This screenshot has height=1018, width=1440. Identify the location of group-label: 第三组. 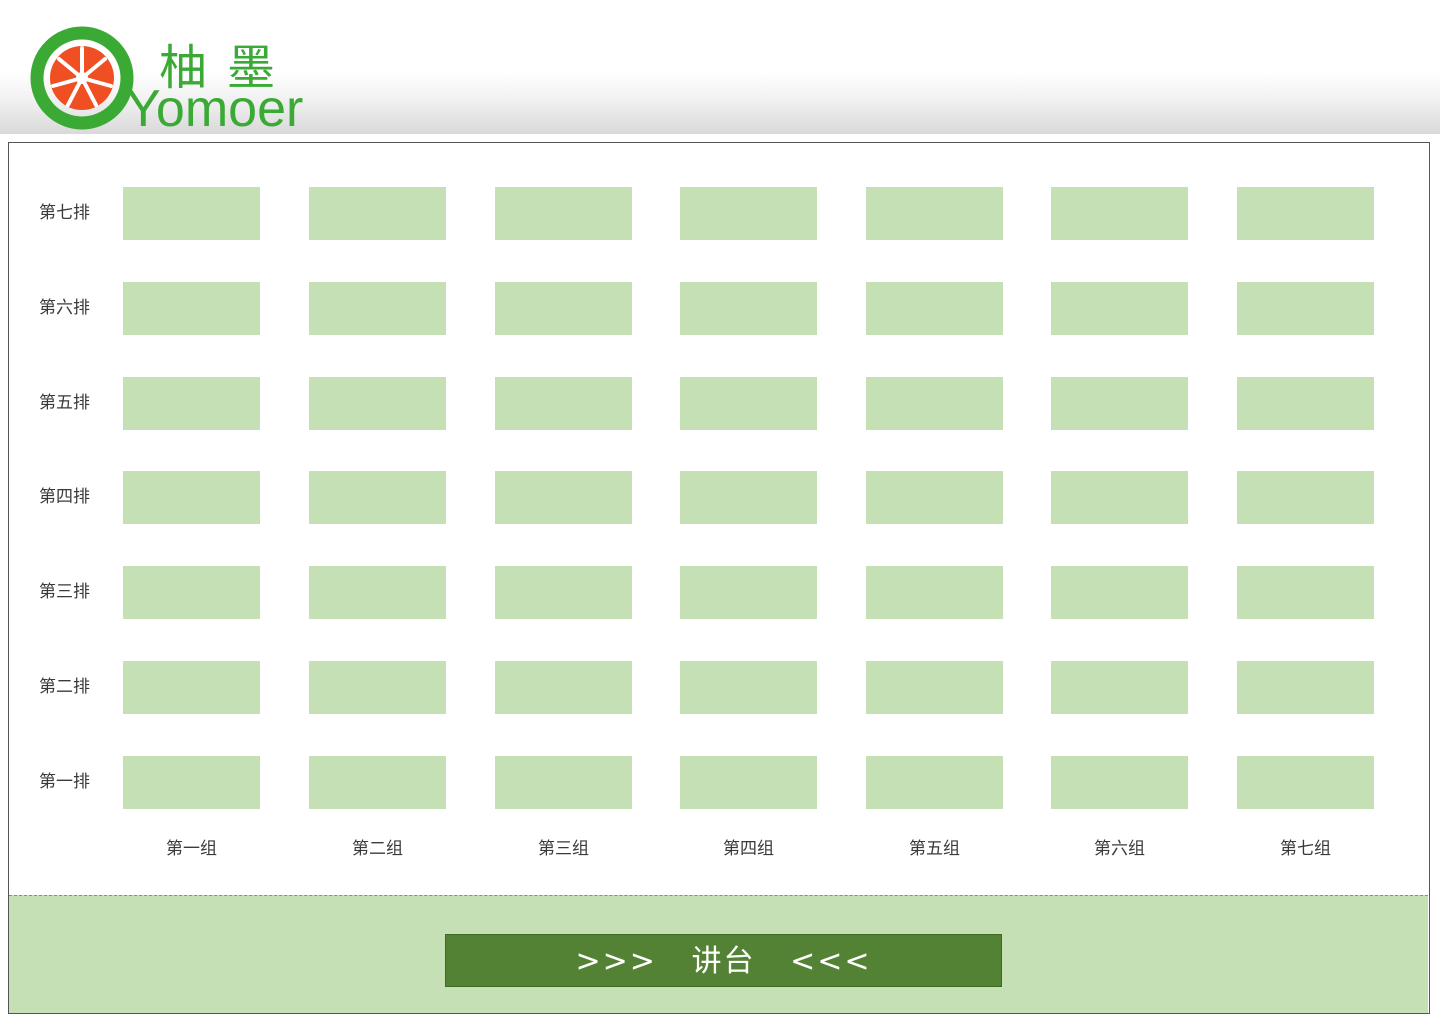
(563, 849).